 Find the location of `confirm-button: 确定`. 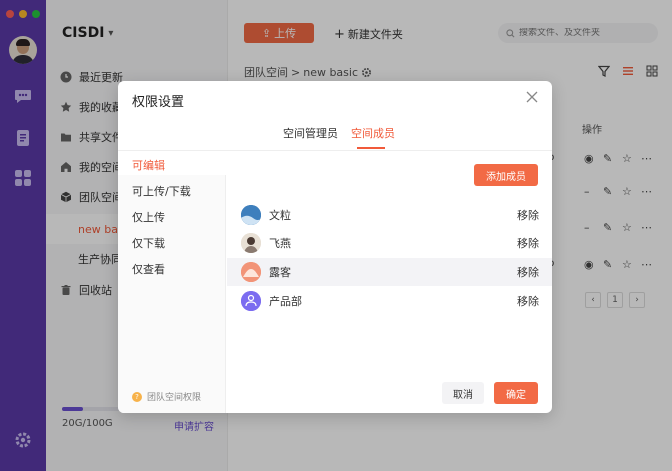

confirm-button: 确定 is located at coordinates (516, 393).